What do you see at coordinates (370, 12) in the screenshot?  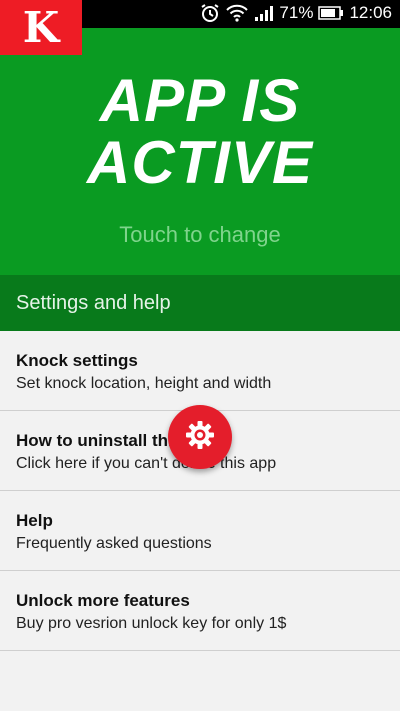 I see `clock: 12:06` at bounding box center [370, 12].